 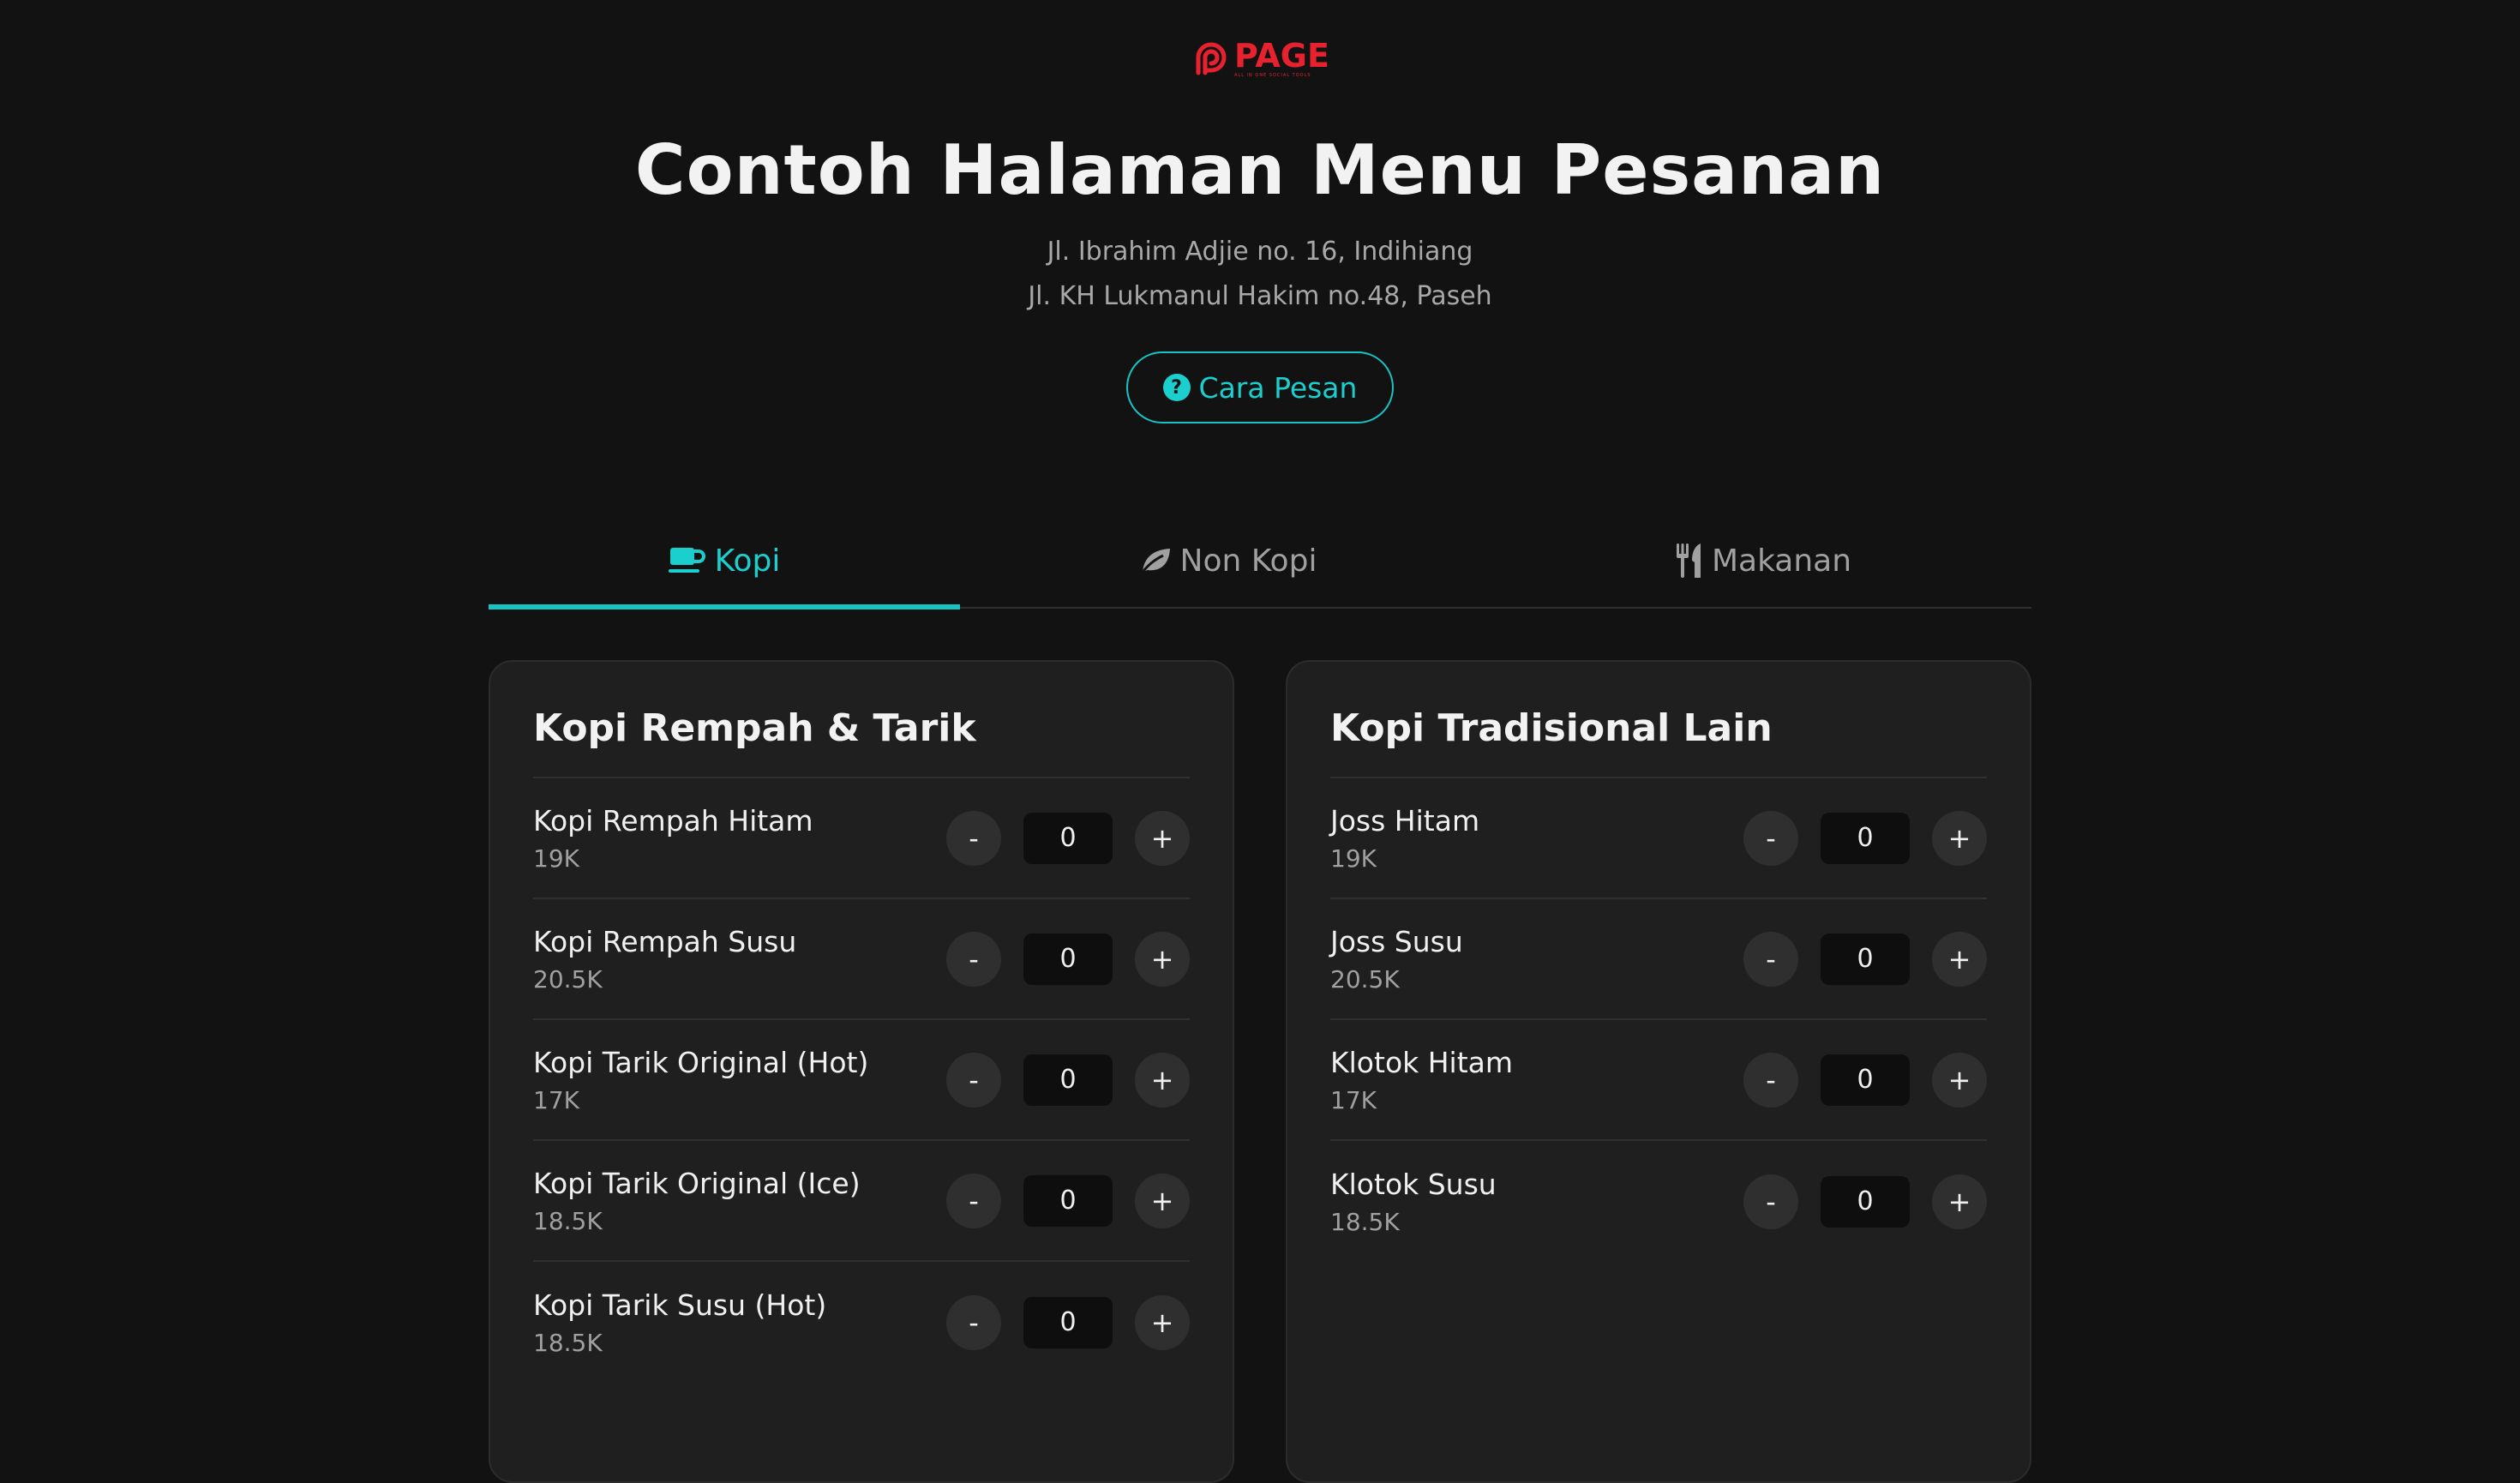 What do you see at coordinates (861, 959) in the screenshot?
I see `menu-item: Kopi Rempah Susu 20.5K - +` at bounding box center [861, 959].